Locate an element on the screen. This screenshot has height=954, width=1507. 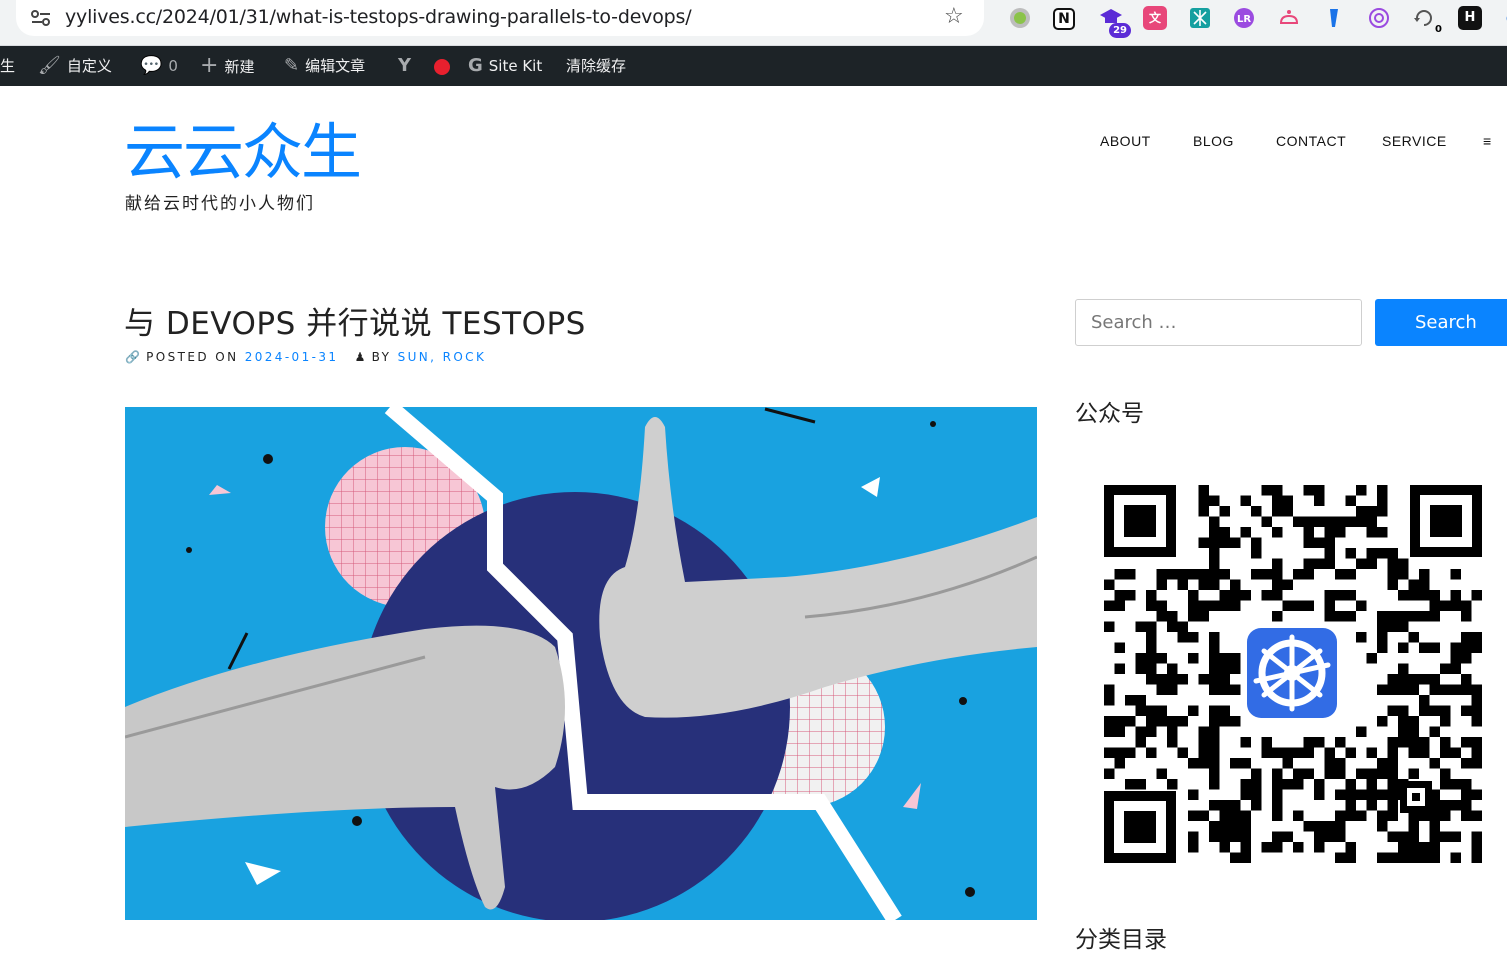
wp-admin-bar: 生 🖌 自定义 💬 0 + 新建 ✎ 编辑文章 Y G Site Kit 清除缓存 is located at coordinates (753, 66).